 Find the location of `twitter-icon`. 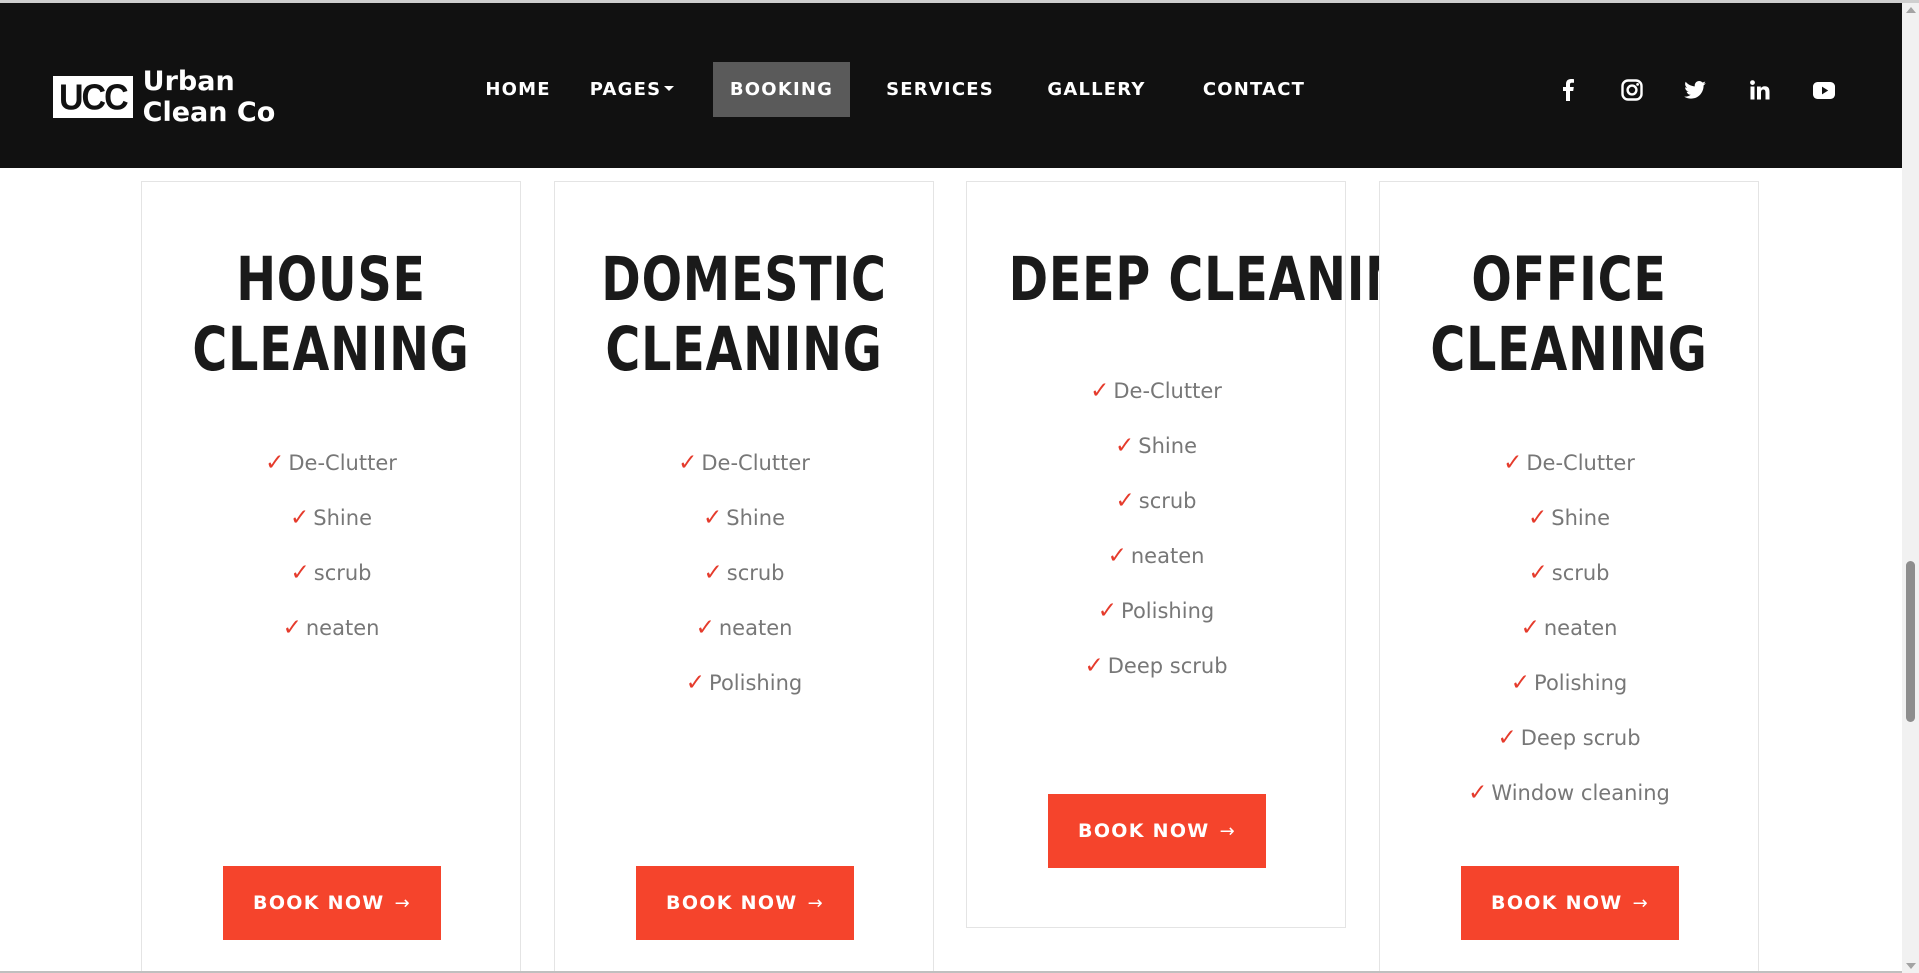

twitter-icon is located at coordinates (1695, 90).